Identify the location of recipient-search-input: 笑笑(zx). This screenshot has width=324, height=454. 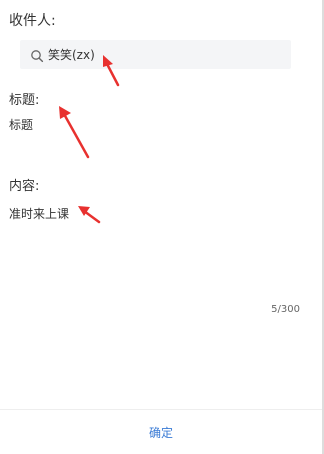
(155, 54).